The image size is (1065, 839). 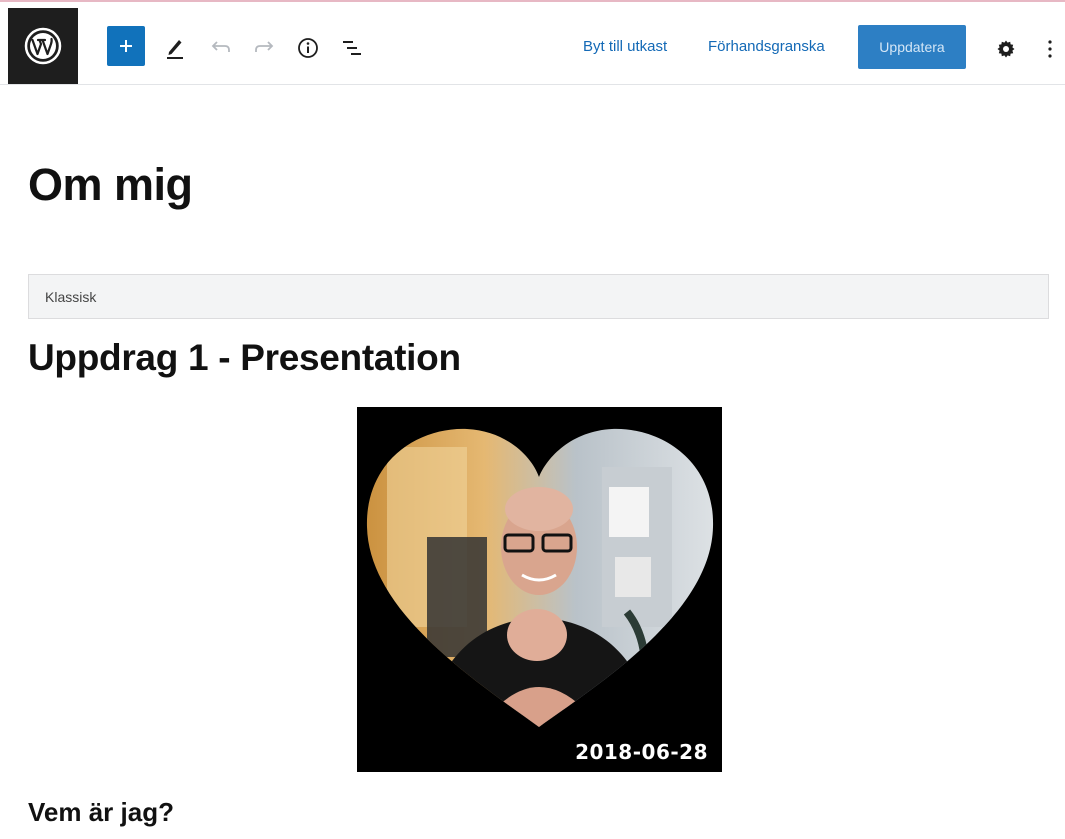 What do you see at coordinates (766, 46) in the screenshot?
I see `preview-button: Förhandsgranska` at bounding box center [766, 46].